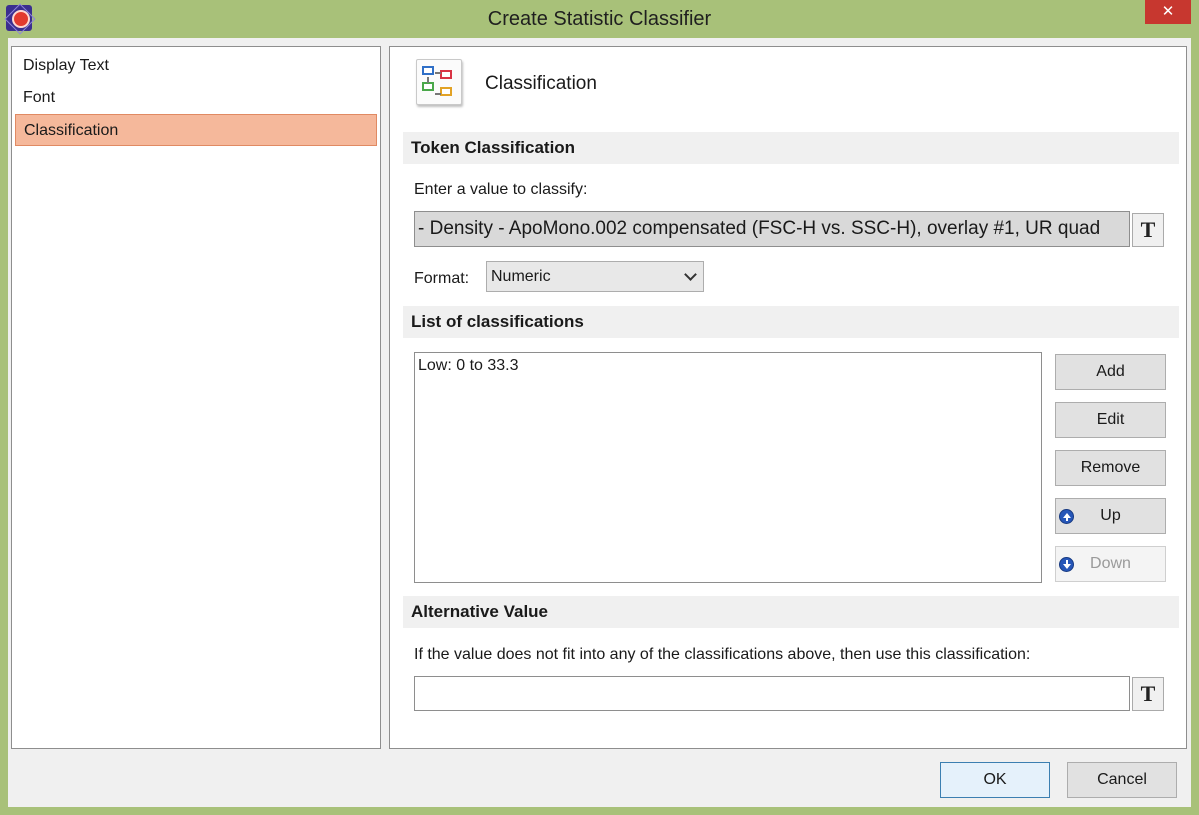 The width and height of the screenshot is (1199, 815). Describe the element at coordinates (196, 66) in the screenshot. I see `nav-item-display-text: Display Text` at that location.